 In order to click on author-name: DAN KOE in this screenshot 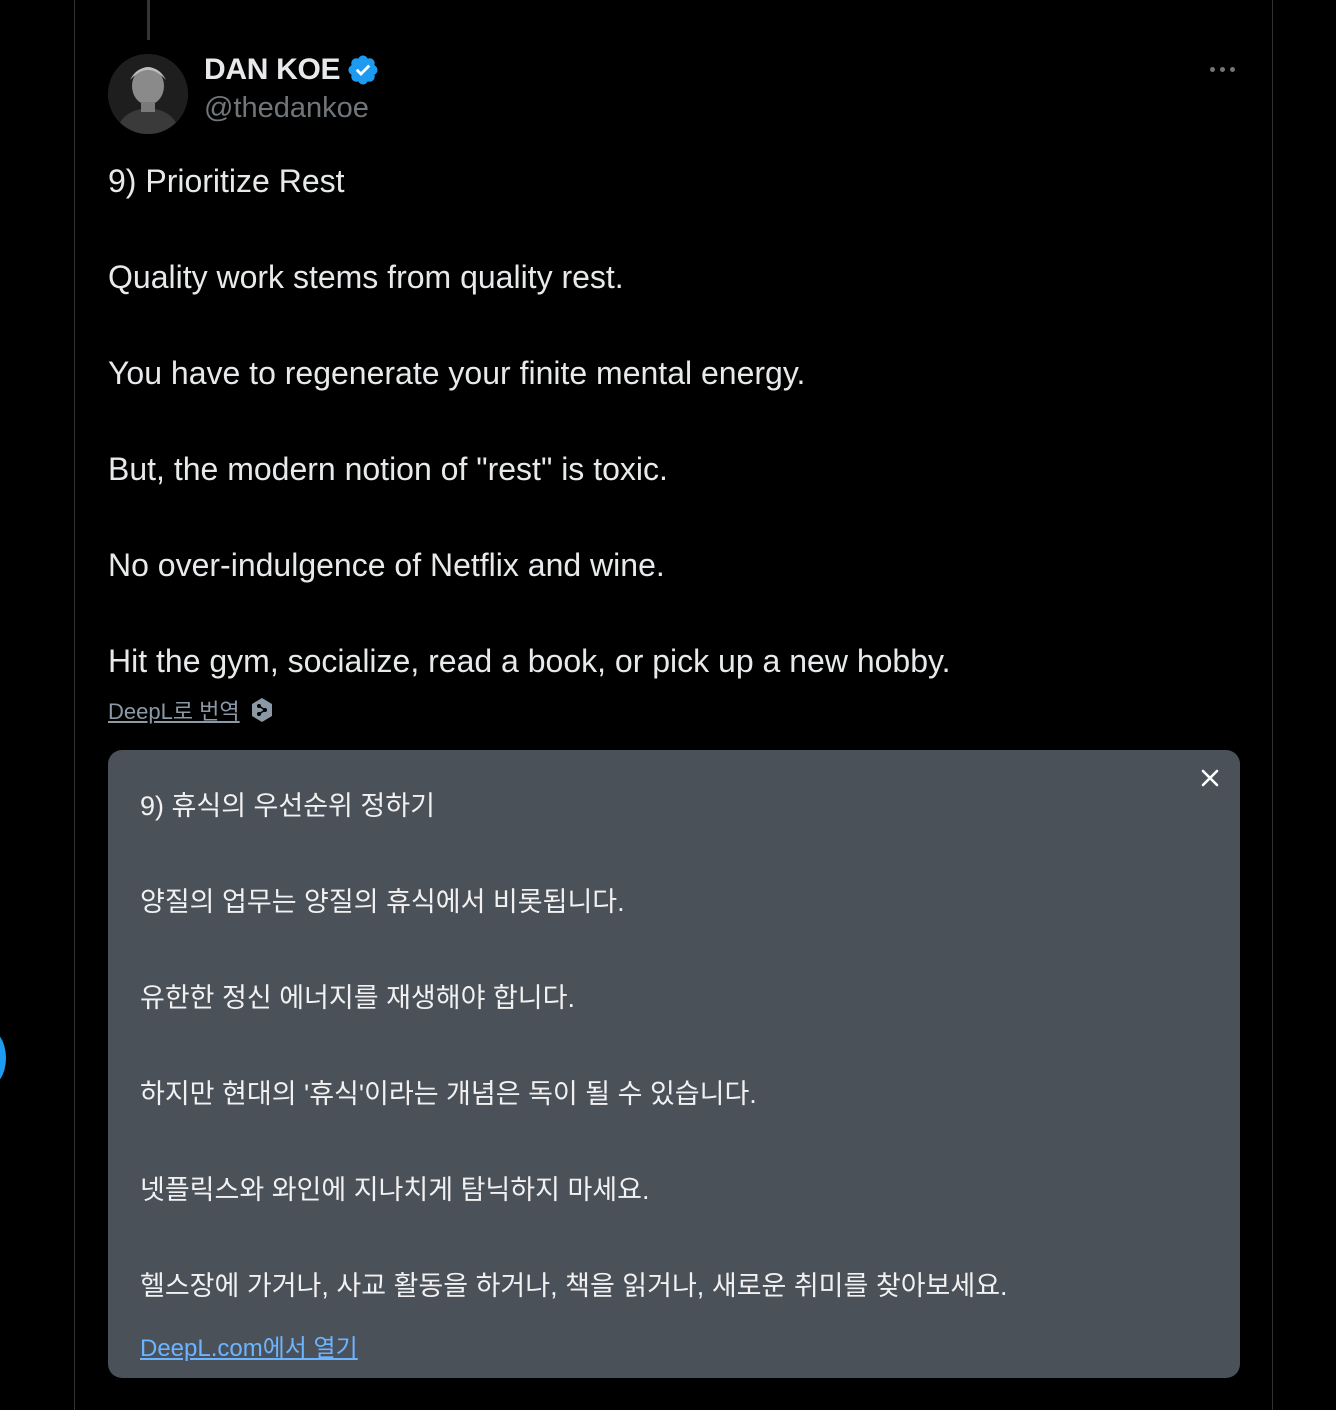, I will do `click(272, 70)`.